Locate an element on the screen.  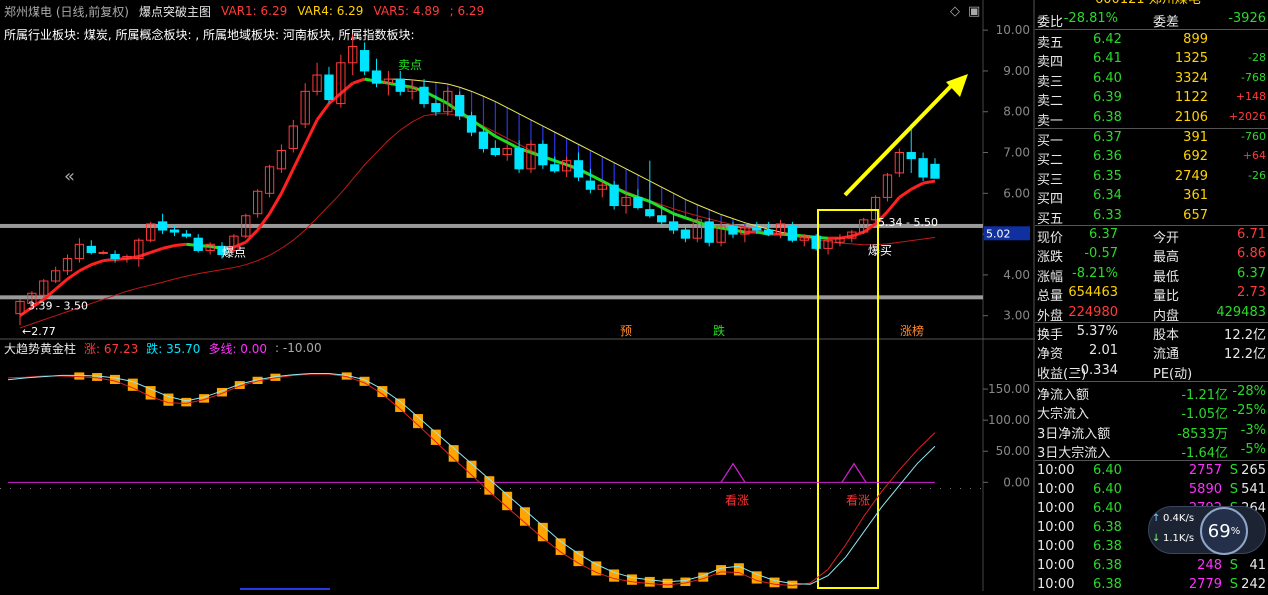
tick-volume: 2757 is located at coordinates (1205, 470).